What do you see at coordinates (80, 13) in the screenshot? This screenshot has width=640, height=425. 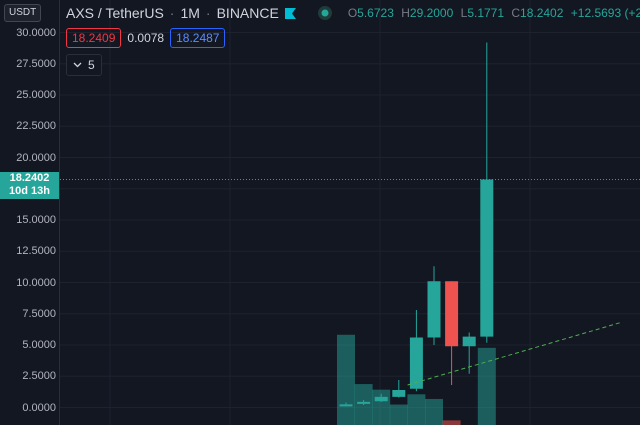 I see `symbol-name: AXS` at bounding box center [80, 13].